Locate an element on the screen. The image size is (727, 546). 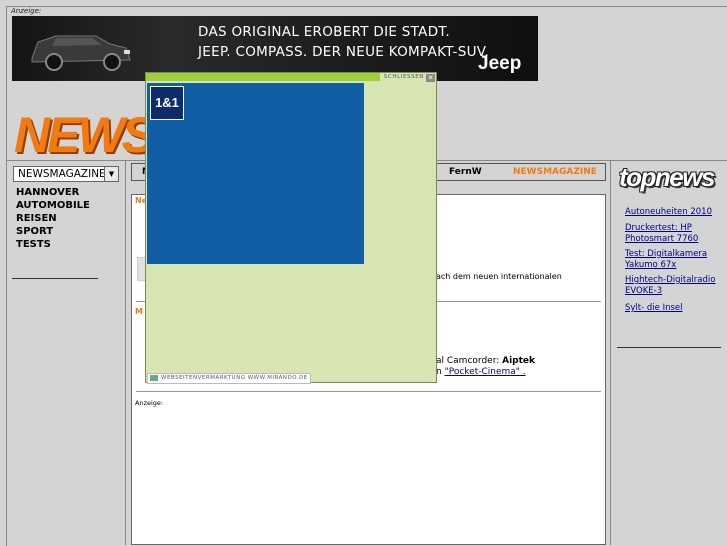
popup-footer-link: WEBSEITENVERMARKTUNG WWW.MIRANDO.DE is located at coordinates (229, 378).